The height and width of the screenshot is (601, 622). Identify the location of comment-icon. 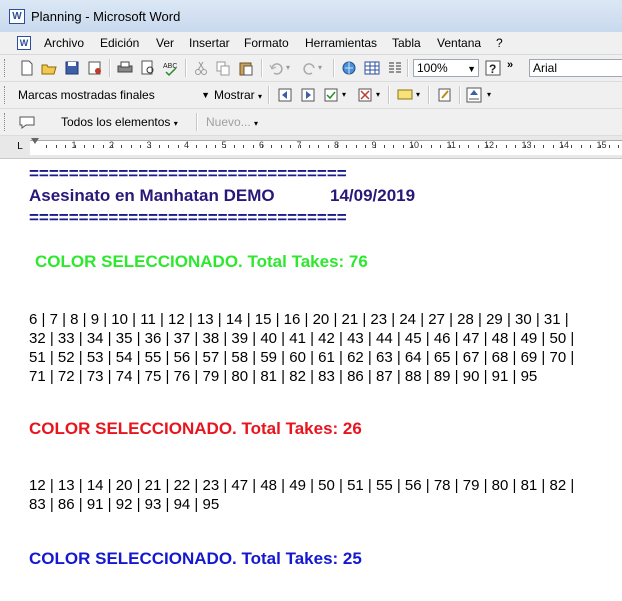
(27, 122).